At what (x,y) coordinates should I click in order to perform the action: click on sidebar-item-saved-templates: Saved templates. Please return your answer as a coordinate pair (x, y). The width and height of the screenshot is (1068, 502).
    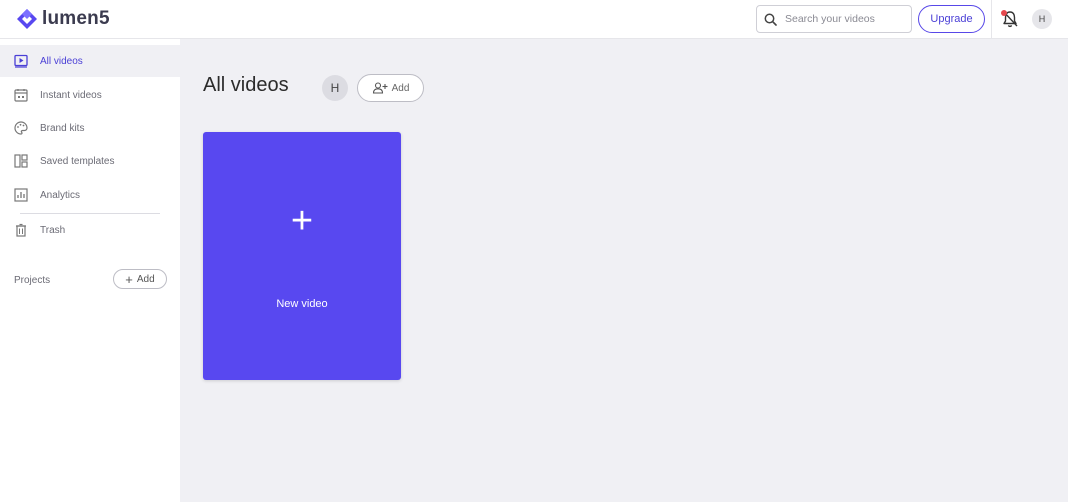
    Looking at the image, I should click on (90, 161).